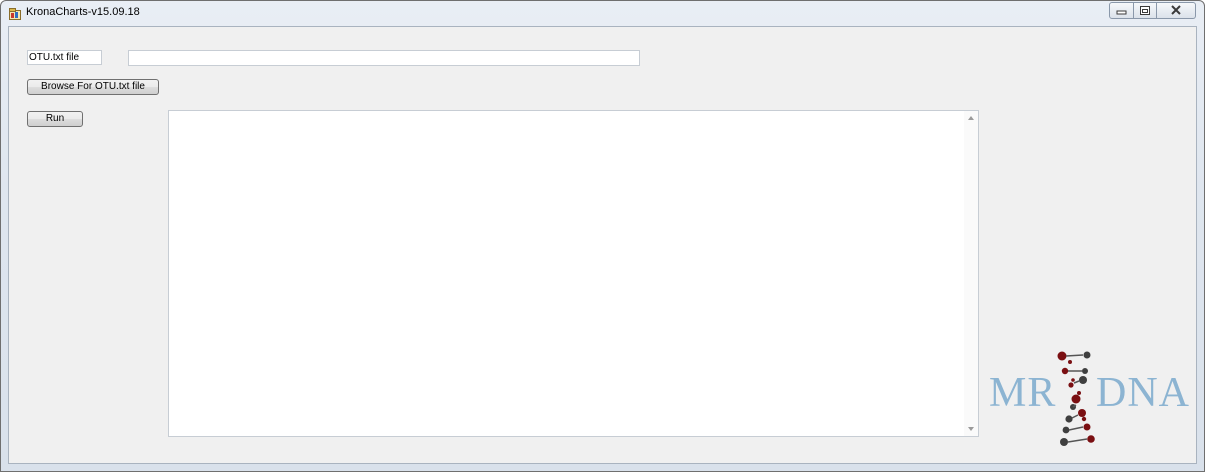  I want to click on minimize-button, so click(1121, 10).